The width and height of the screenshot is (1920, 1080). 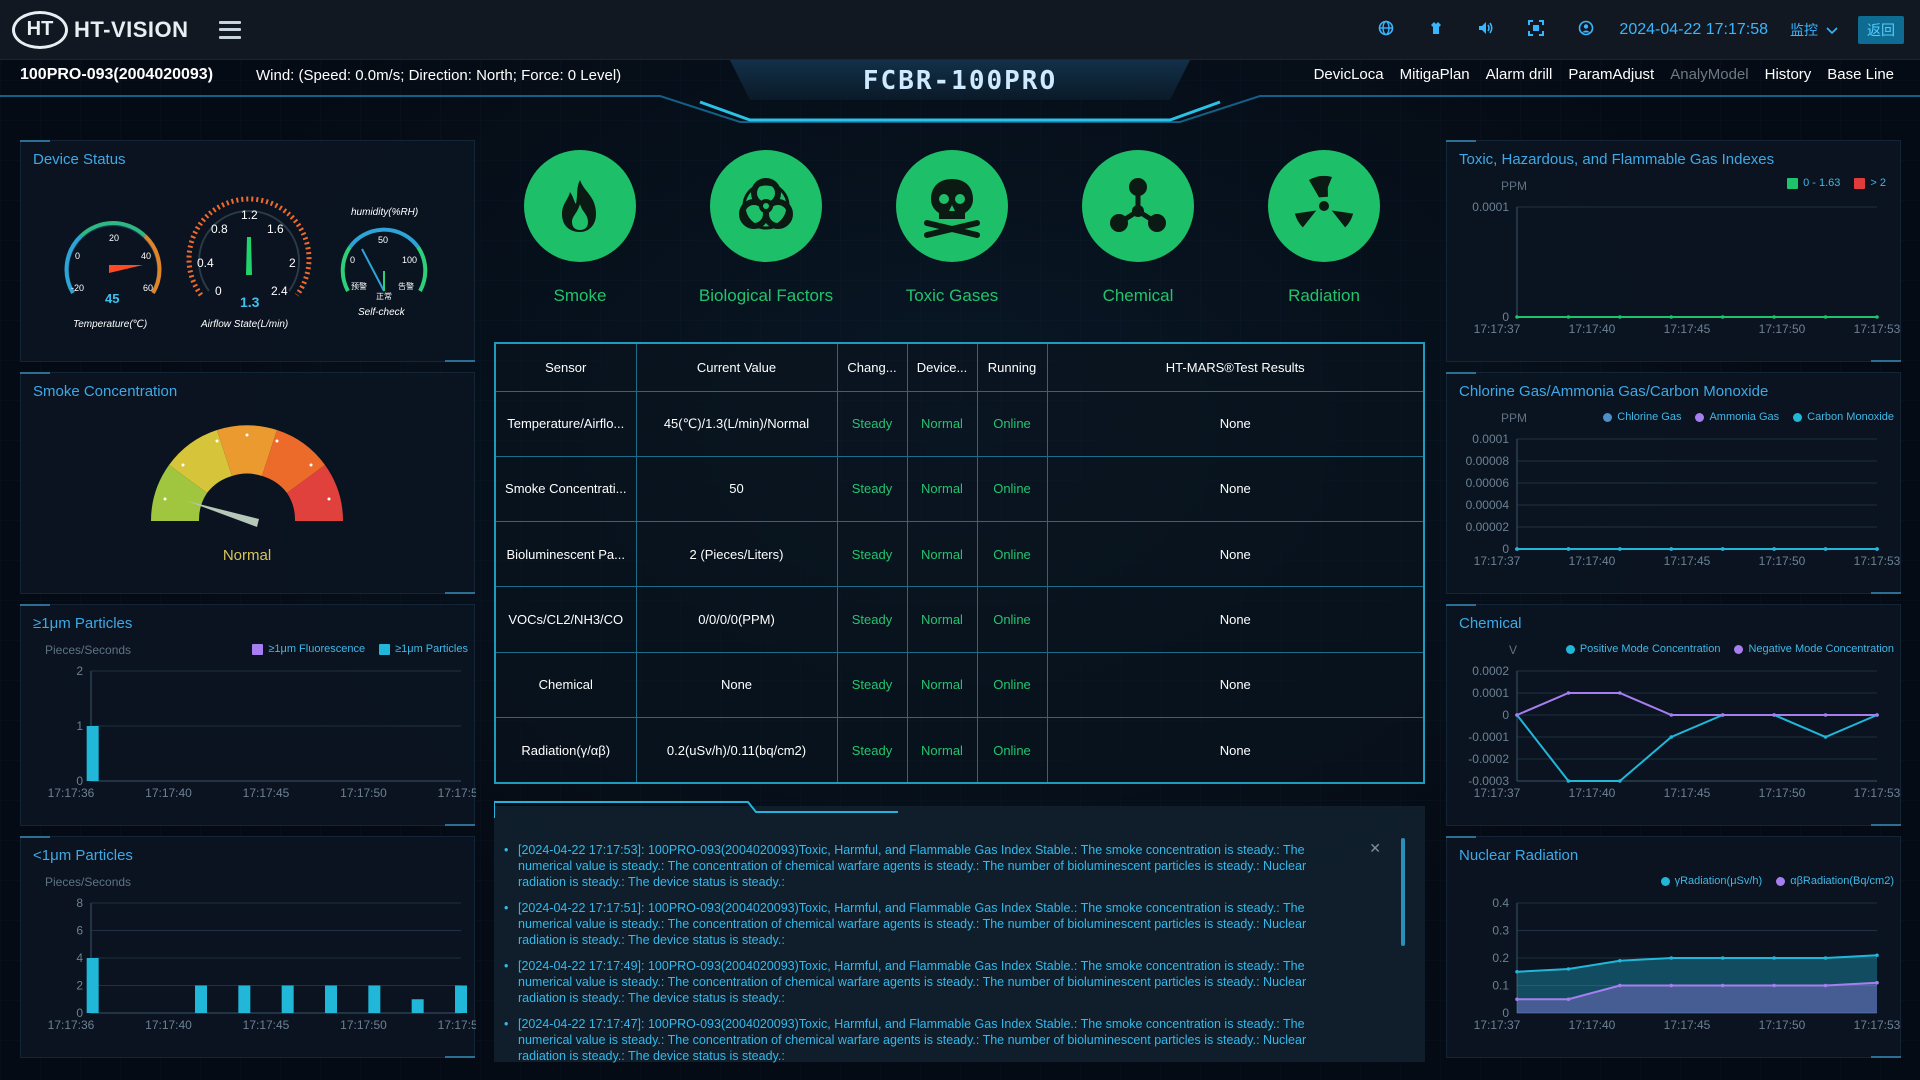 What do you see at coordinates (1687, 793) in the screenshot?
I see `x-tick-label: 17:17:45` at bounding box center [1687, 793].